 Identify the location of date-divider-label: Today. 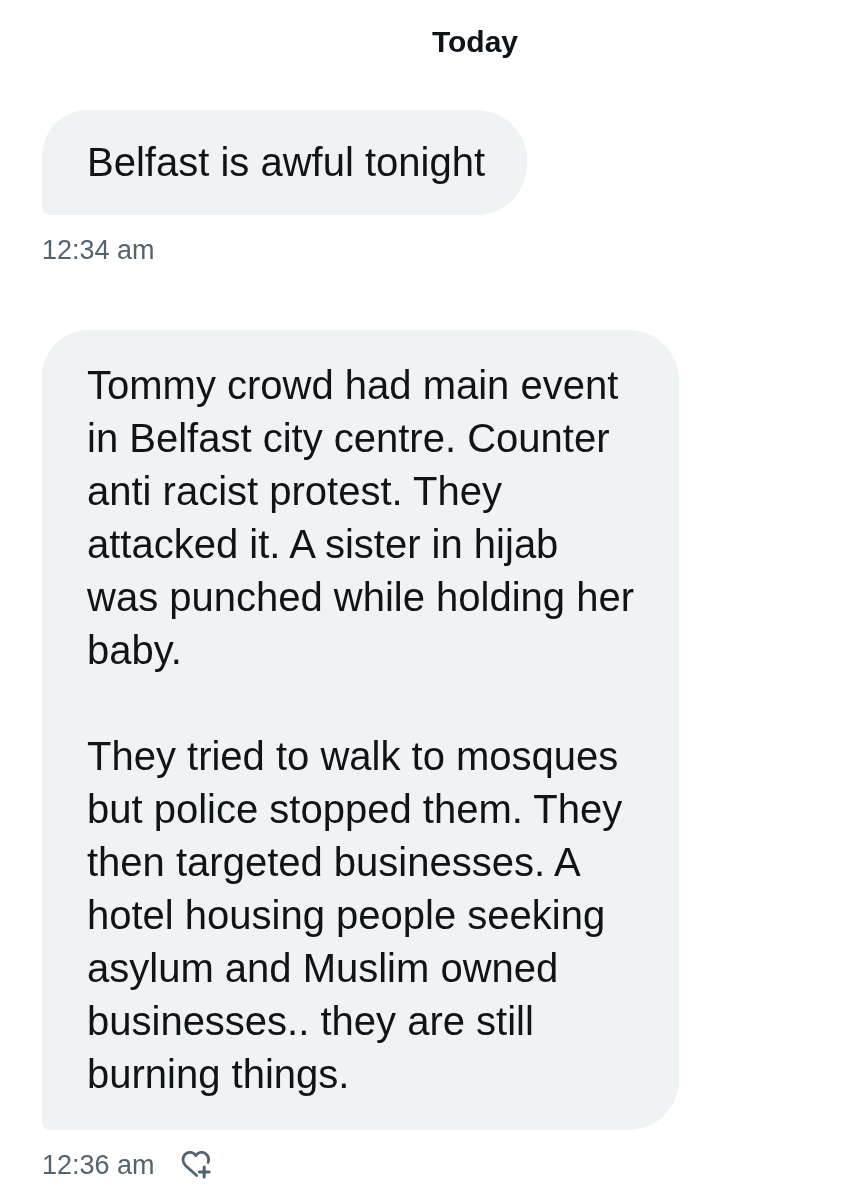
(475, 42).